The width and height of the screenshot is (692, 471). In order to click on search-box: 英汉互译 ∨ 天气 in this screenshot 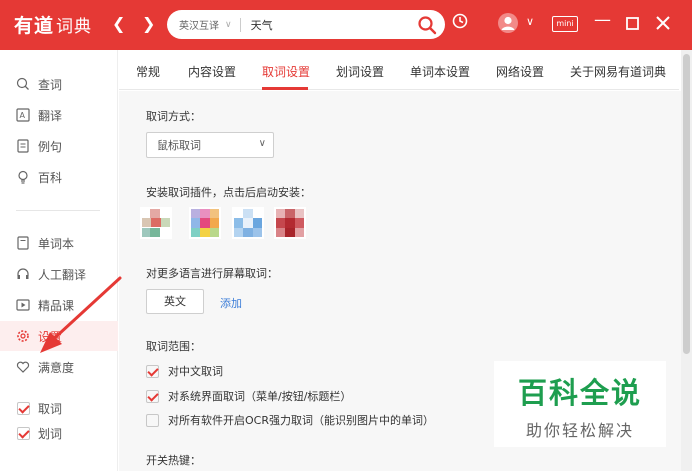, I will do `click(306, 24)`.